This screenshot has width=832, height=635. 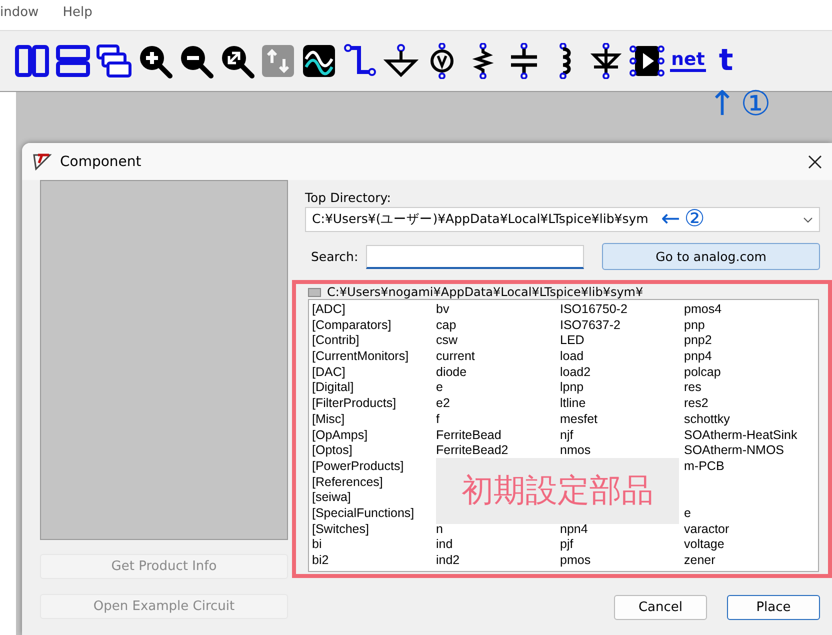 I want to click on diode-icon, so click(x=606, y=61).